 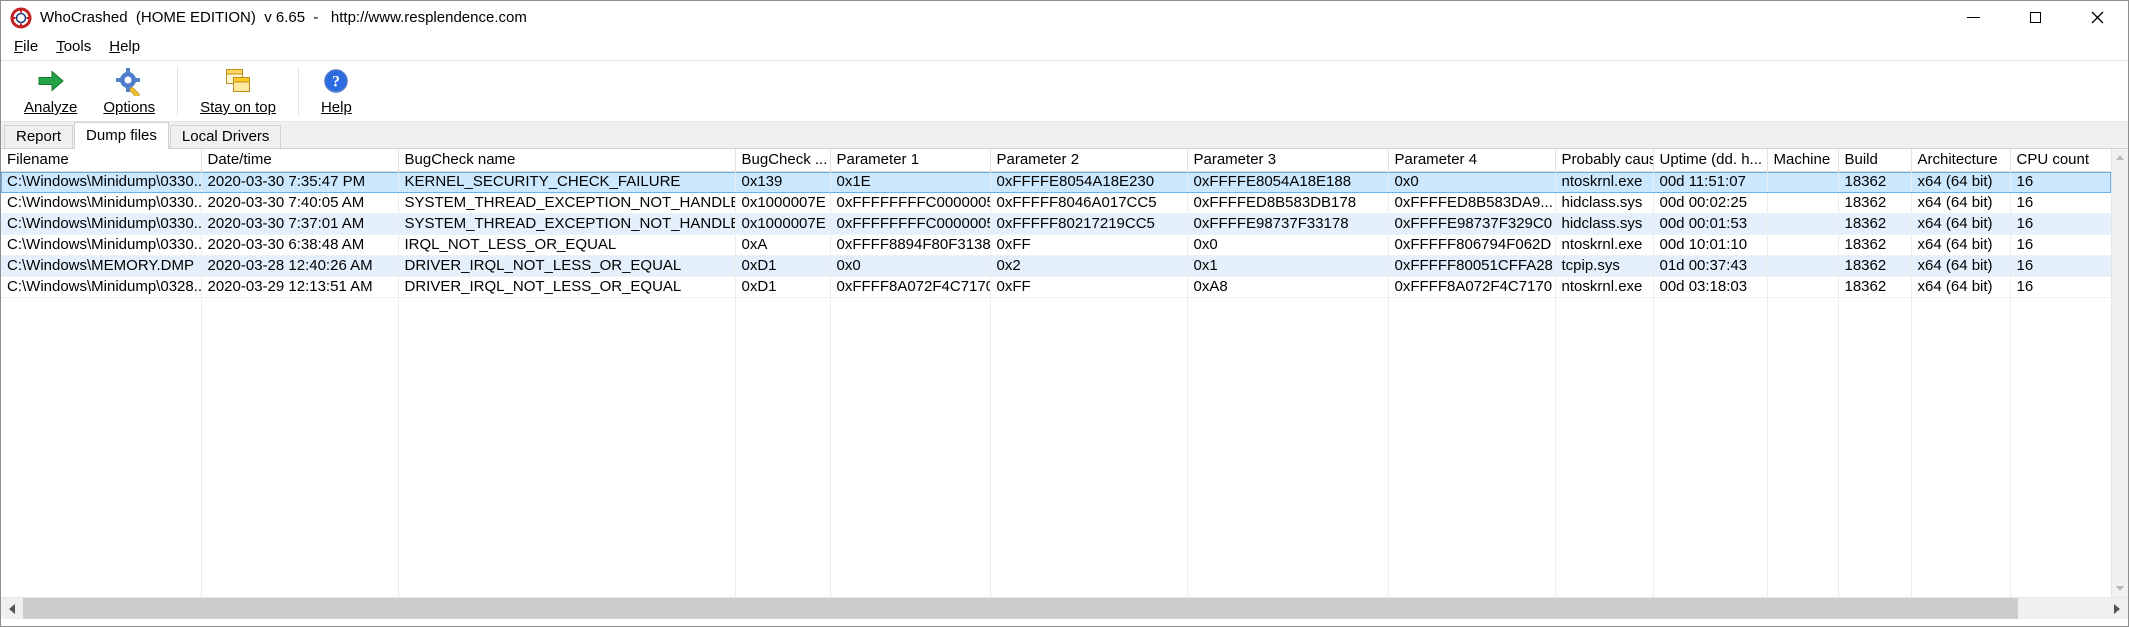 What do you see at coordinates (2119, 373) in the screenshot?
I see `vertical-scrollbar` at bounding box center [2119, 373].